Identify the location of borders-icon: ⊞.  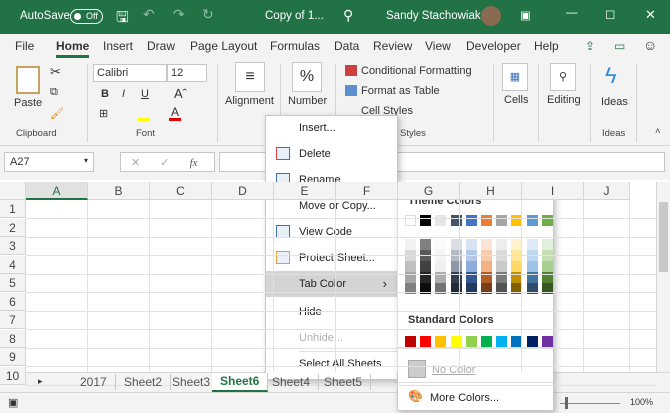
(103, 113).